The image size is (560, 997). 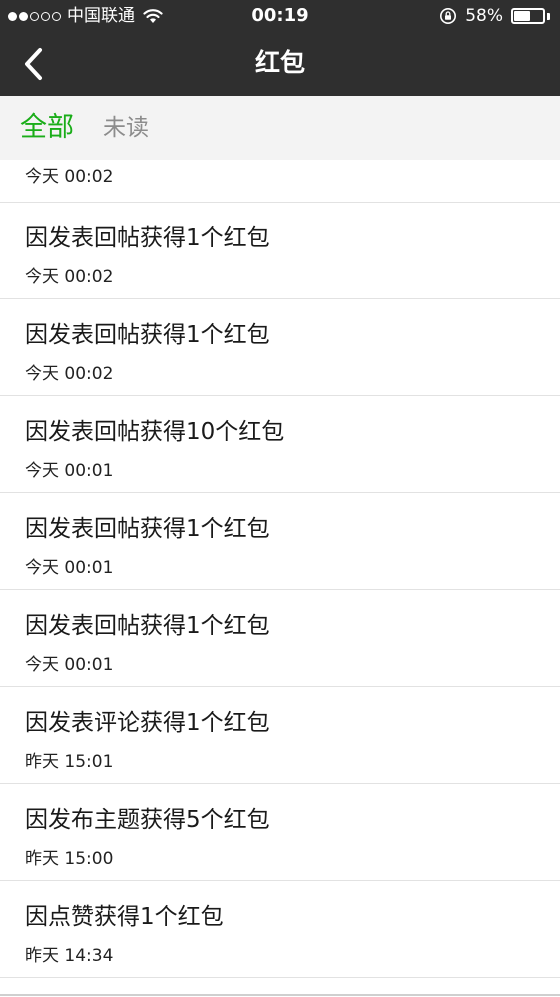 I want to click on item-title: 因发布主题获得5个红包, so click(x=147, y=820).